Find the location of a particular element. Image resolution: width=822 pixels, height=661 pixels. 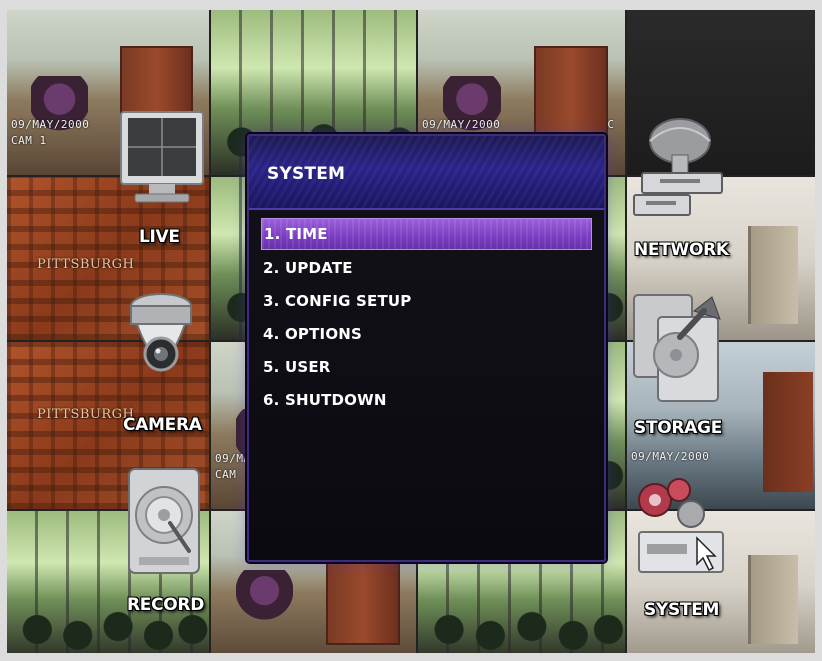

hard-disk-icon is located at coordinates (164, 523).